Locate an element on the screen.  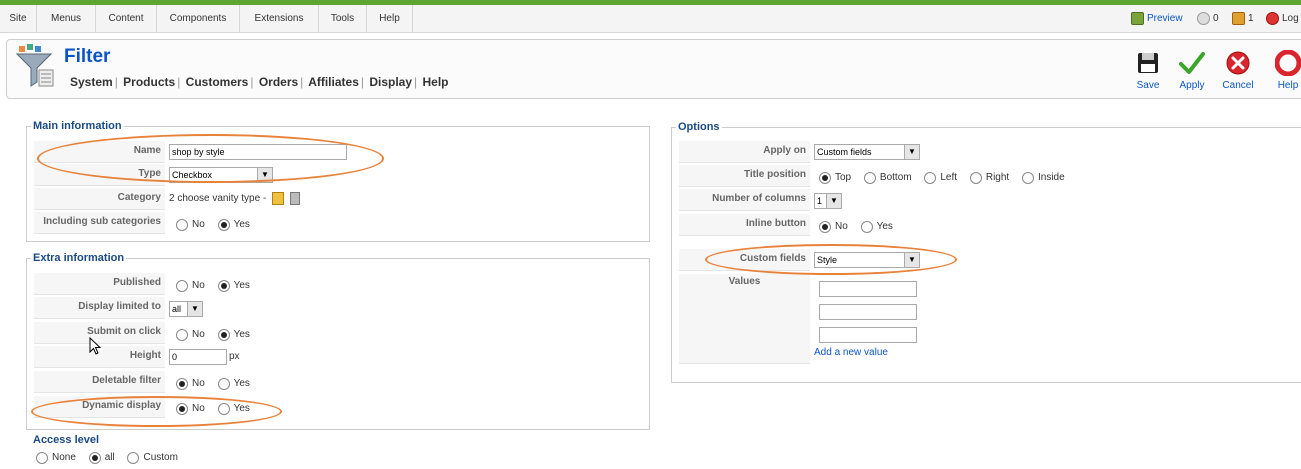
access-level-radios: None all Custom is located at coordinates (110, 456).